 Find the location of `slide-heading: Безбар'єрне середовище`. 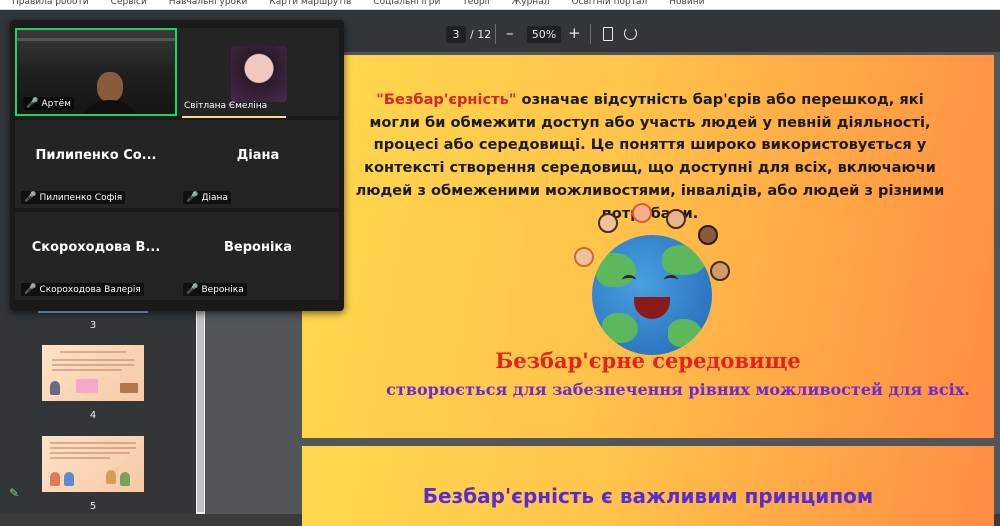

slide-heading: Безбар'єрне середовище is located at coordinates (648, 360).